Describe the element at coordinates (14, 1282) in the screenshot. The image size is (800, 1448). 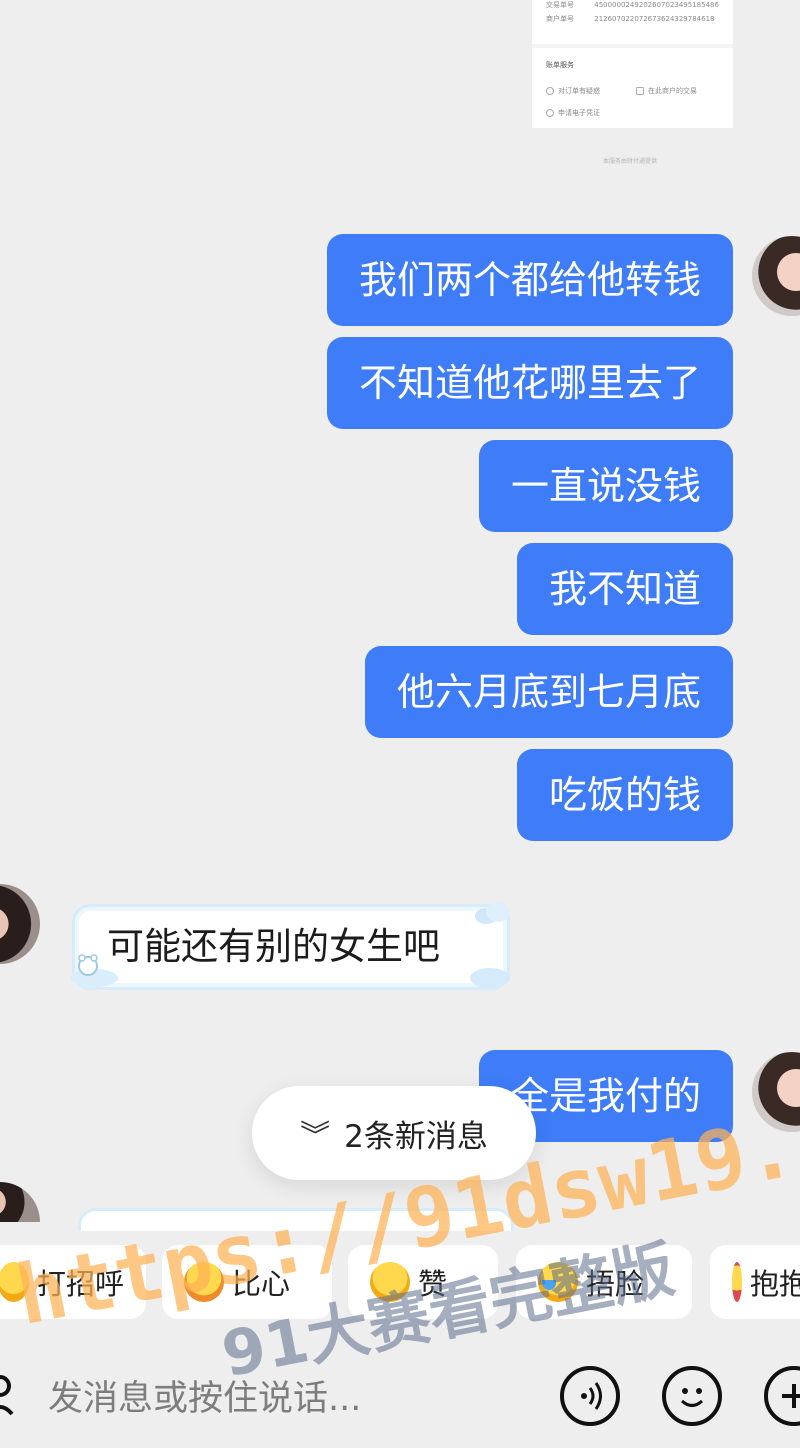
I see `wave-emoji-icon` at that location.